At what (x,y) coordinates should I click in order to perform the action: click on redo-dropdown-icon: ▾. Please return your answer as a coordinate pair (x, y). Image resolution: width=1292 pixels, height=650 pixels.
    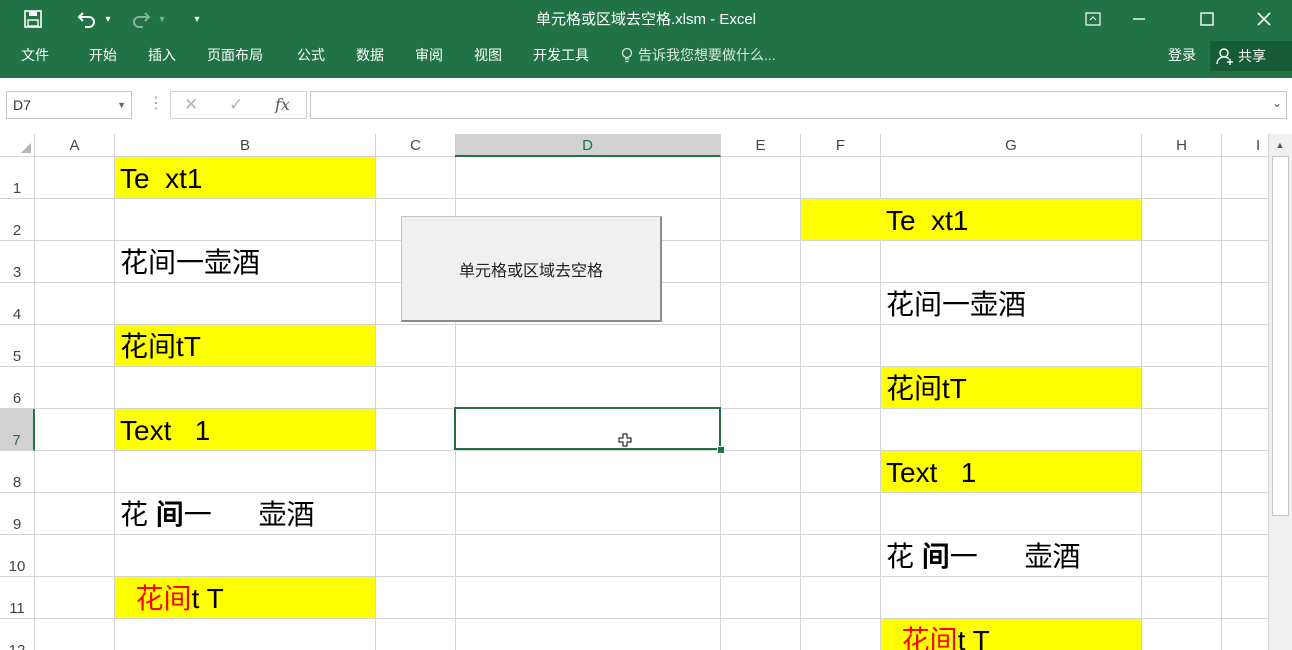
    Looking at the image, I should click on (162, 19).